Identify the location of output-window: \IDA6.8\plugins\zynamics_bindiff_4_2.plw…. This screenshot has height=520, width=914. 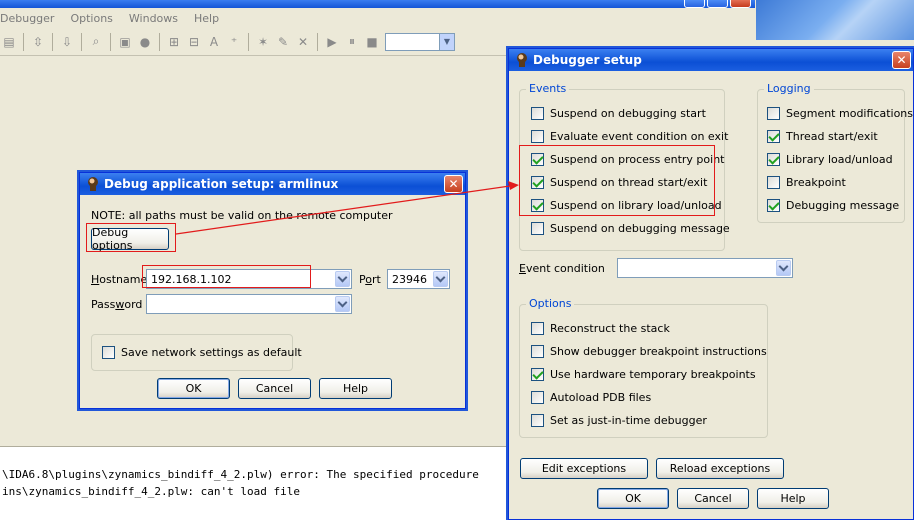
(253, 483).